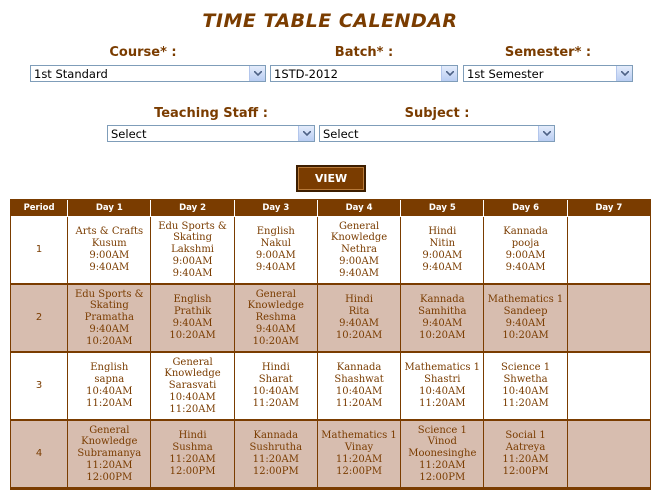  I want to click on subject-label: Subject :, so click(437, 113).